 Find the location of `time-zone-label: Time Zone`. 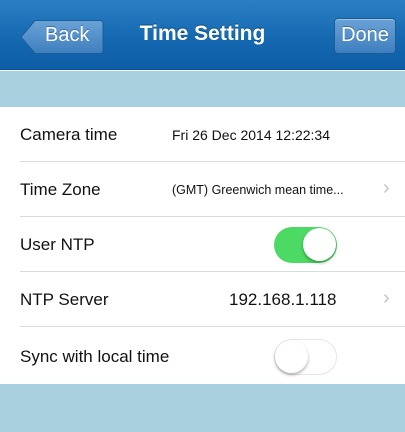

time-zone-label: Time Zone is located at coordinates (60, 189).